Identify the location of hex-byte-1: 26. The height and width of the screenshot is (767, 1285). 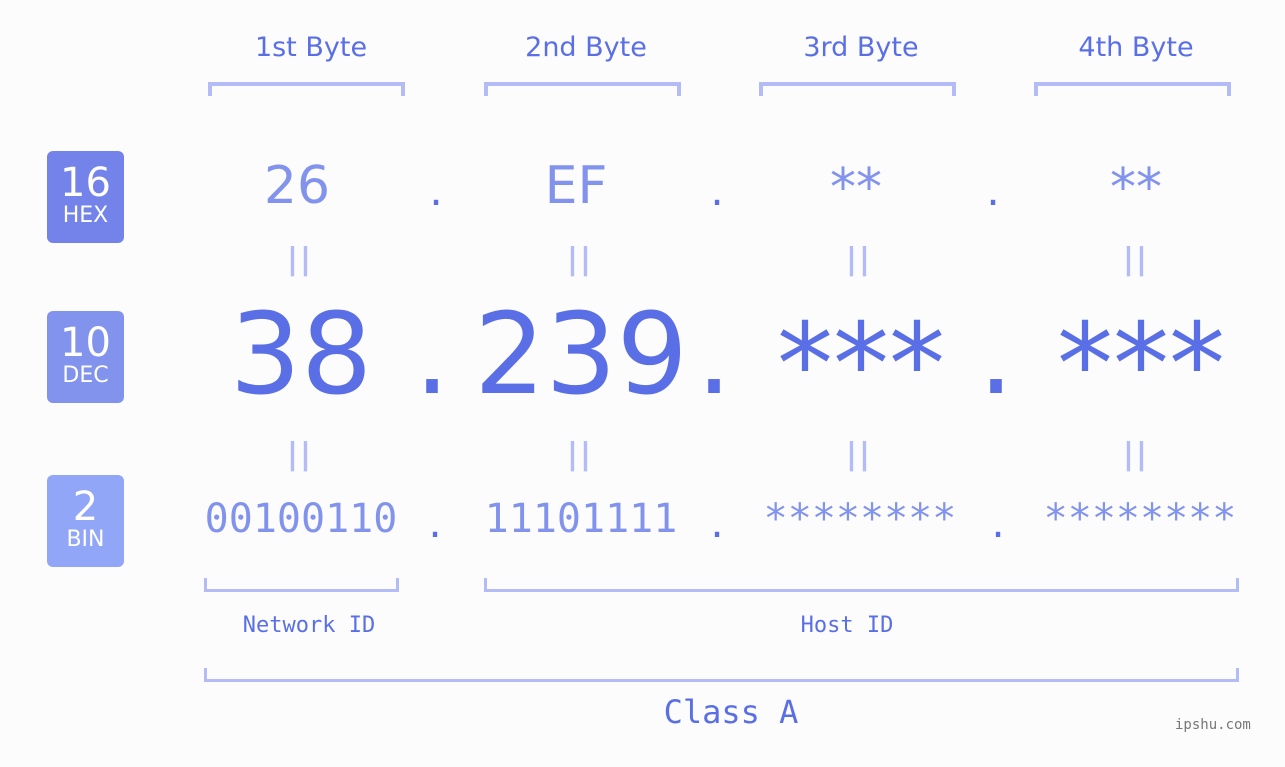
(297, 186).